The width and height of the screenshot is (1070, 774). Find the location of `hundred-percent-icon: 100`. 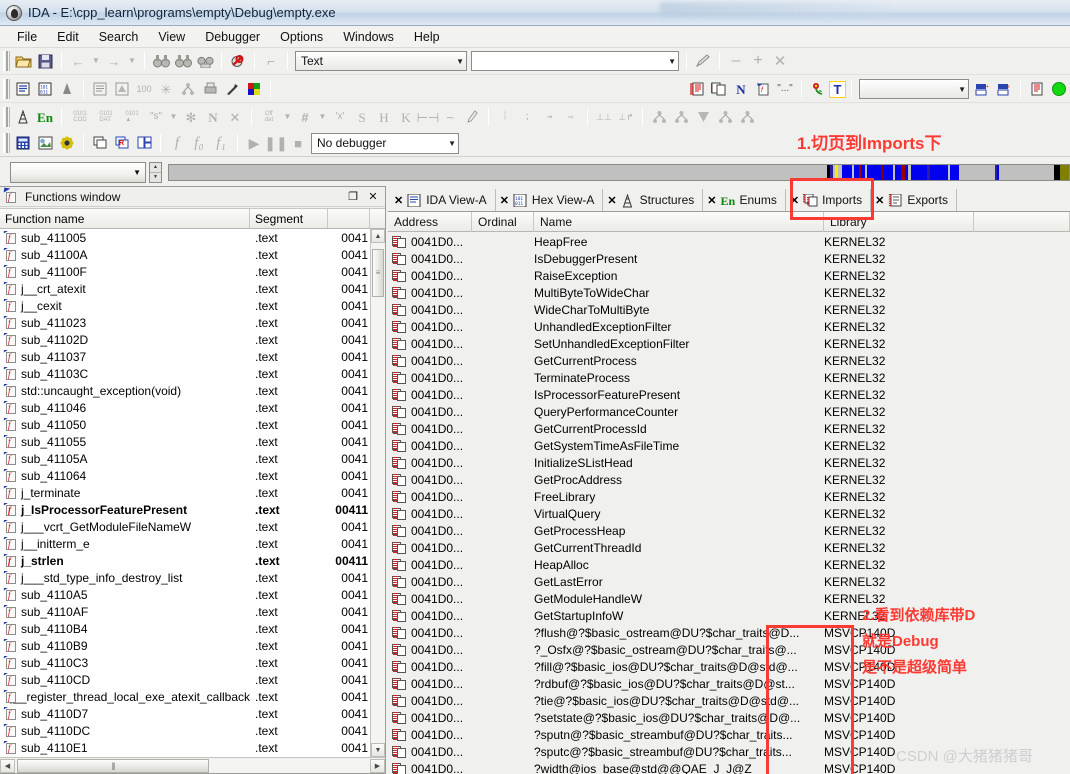

hundred-percent-icon: 100 is located at coordinates (144, 89).